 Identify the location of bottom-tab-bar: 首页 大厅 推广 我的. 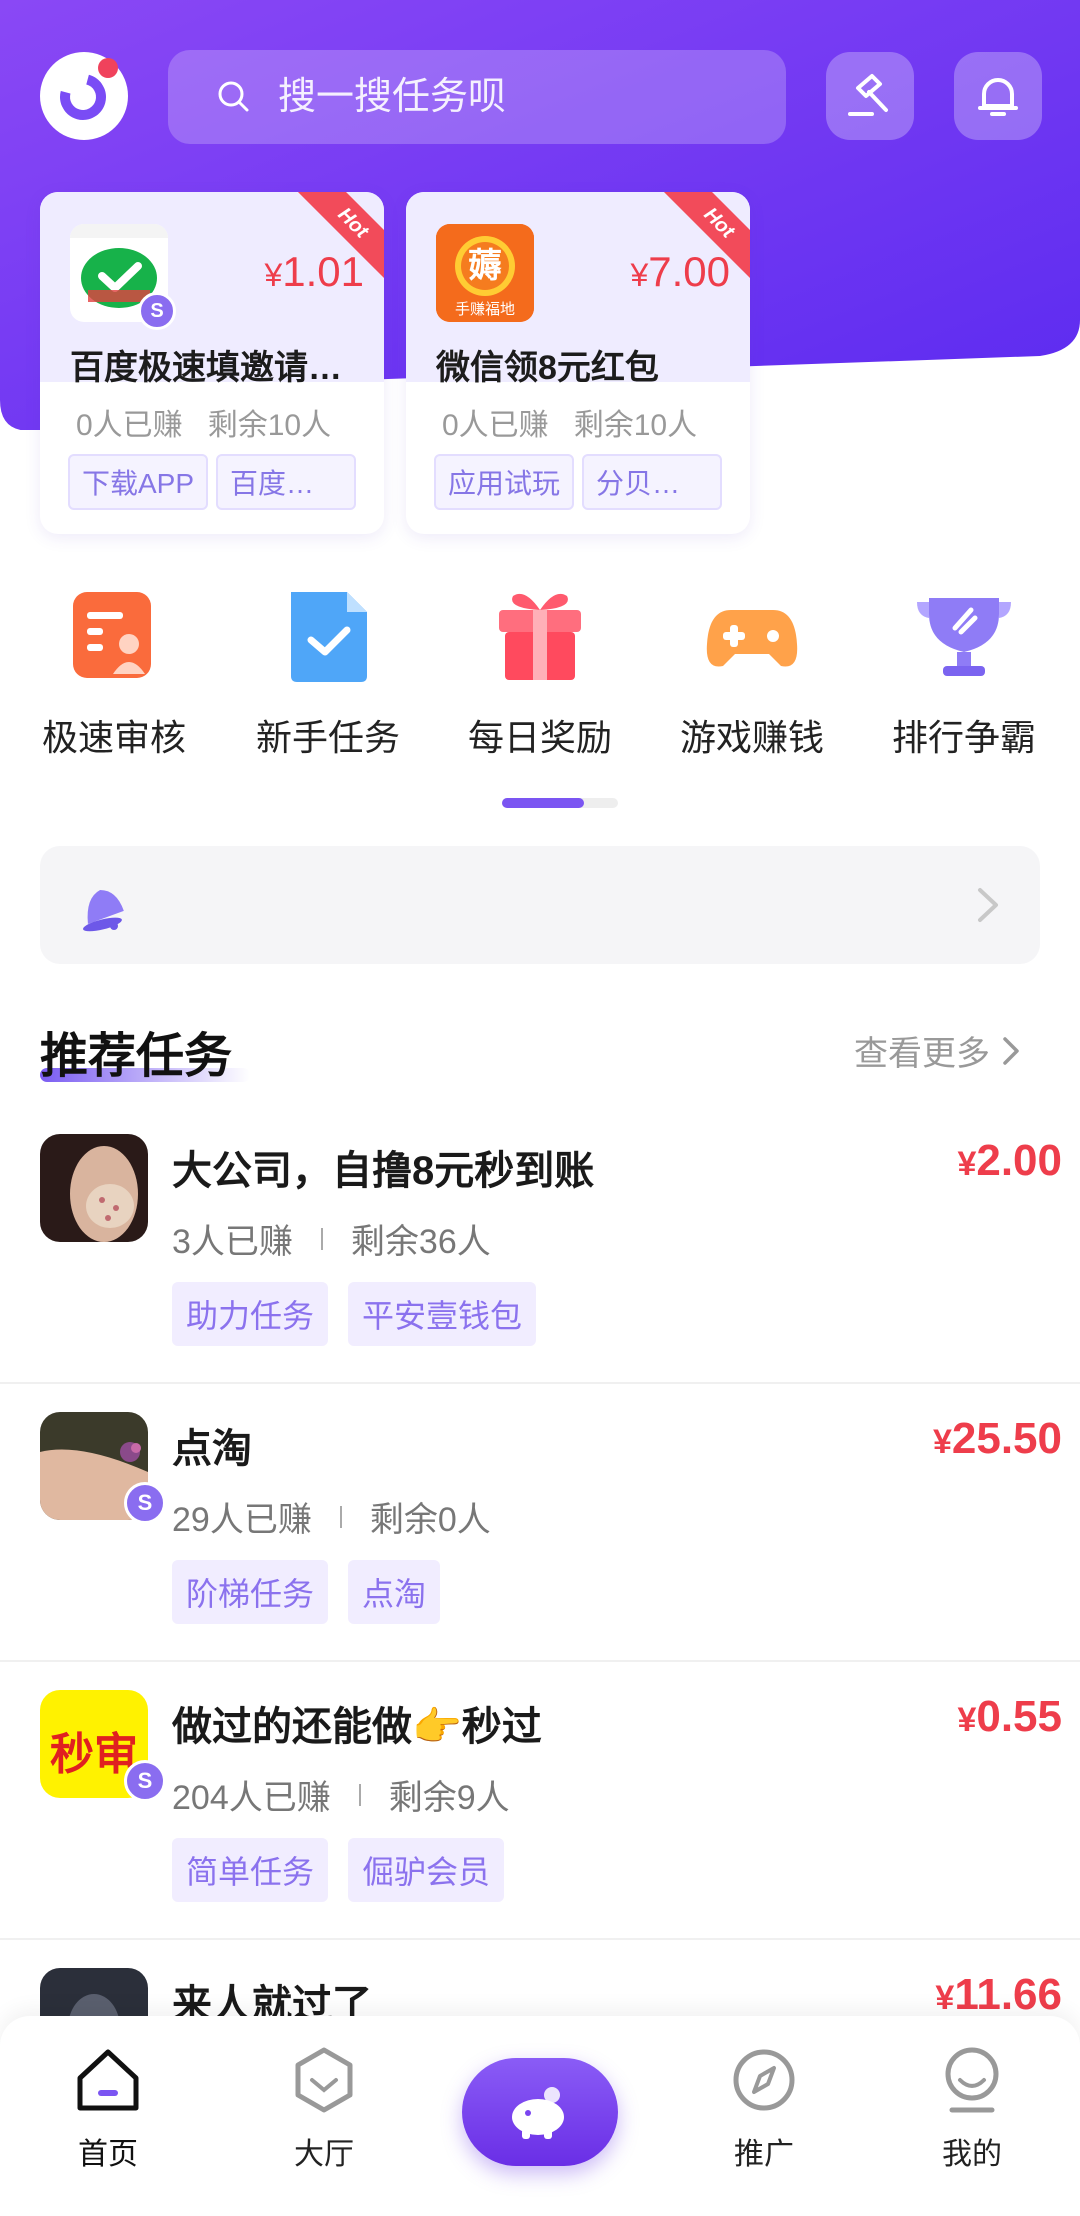
(540, 2116).